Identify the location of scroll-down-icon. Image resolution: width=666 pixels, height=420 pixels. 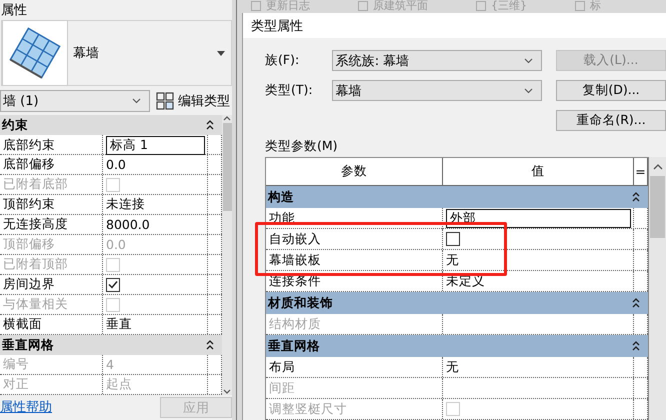
(227, 392).